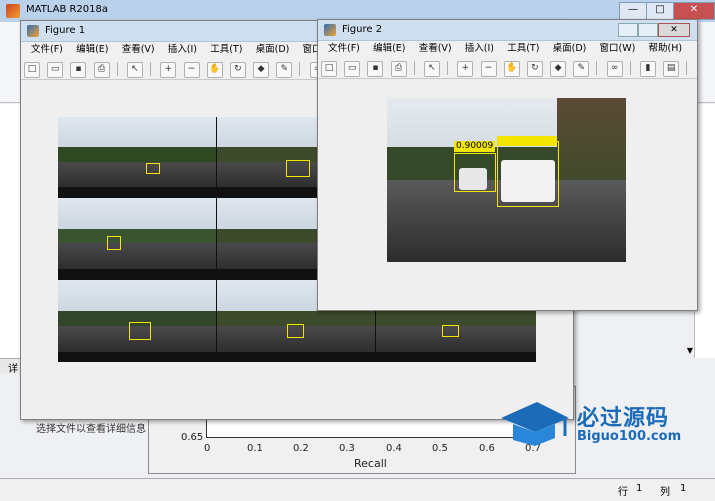 The image size is (715, 501). I want to click on detail-hint-text: 选择文件以查看详细信息, so click(91, 429).